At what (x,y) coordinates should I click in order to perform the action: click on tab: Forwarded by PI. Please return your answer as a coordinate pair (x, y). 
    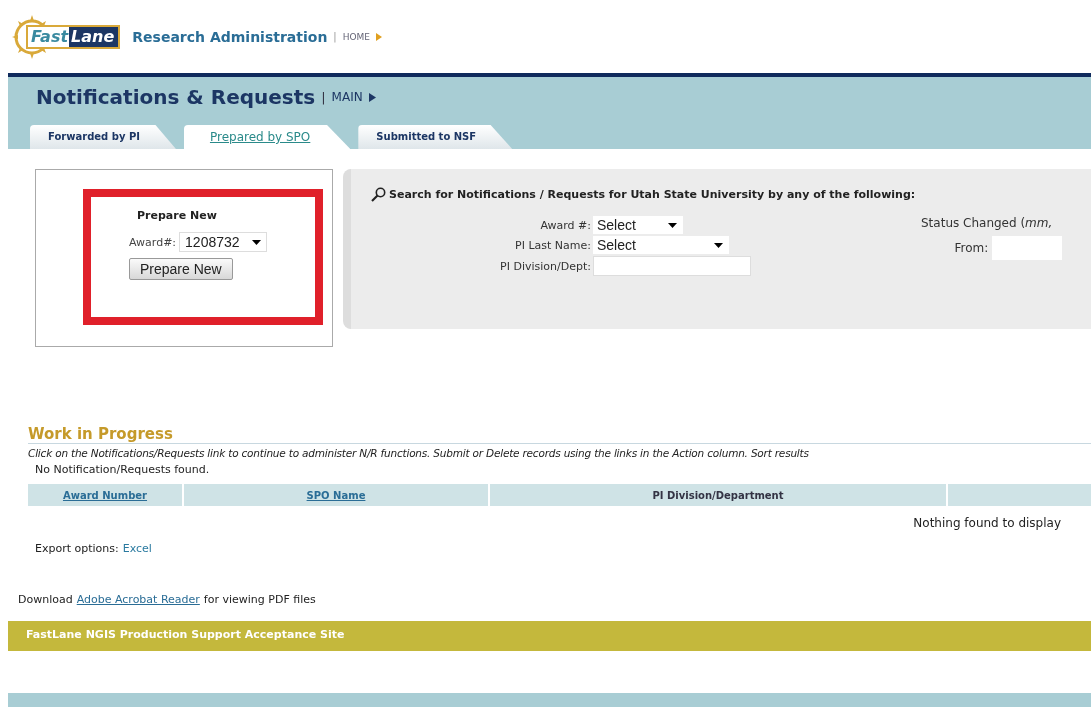
    Looking at the image, I should click on (103, 137).